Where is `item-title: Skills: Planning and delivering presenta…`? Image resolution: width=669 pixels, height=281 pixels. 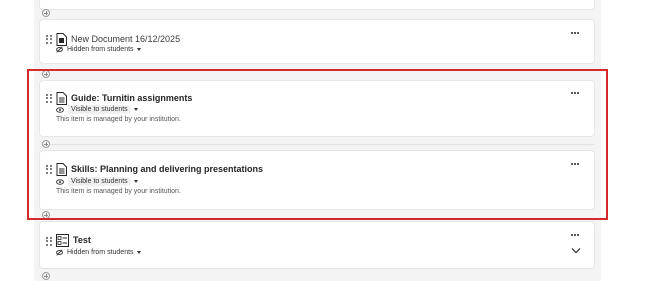 item-title: Skills: Planning and delivering presenta… is located at coordinates (167, 169).